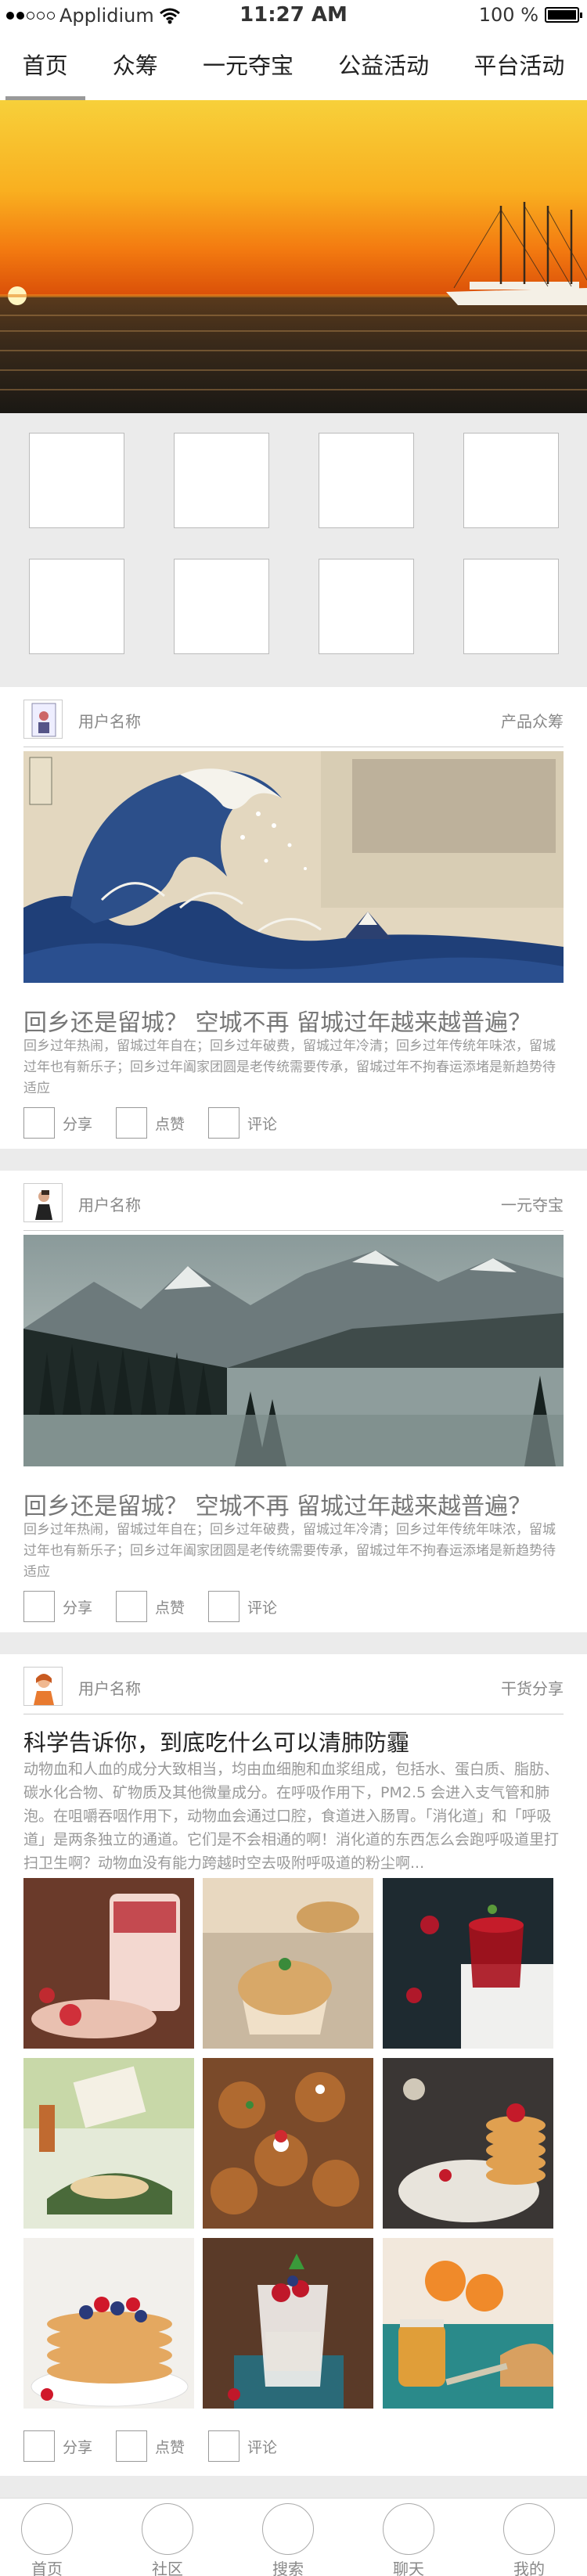 The image size is (587, 2576). What do you see at coordinates (293, 1205) in the screenshot?
I see `card-header: 用户名称 一元夺宝` at bounding box center [293, 1205].